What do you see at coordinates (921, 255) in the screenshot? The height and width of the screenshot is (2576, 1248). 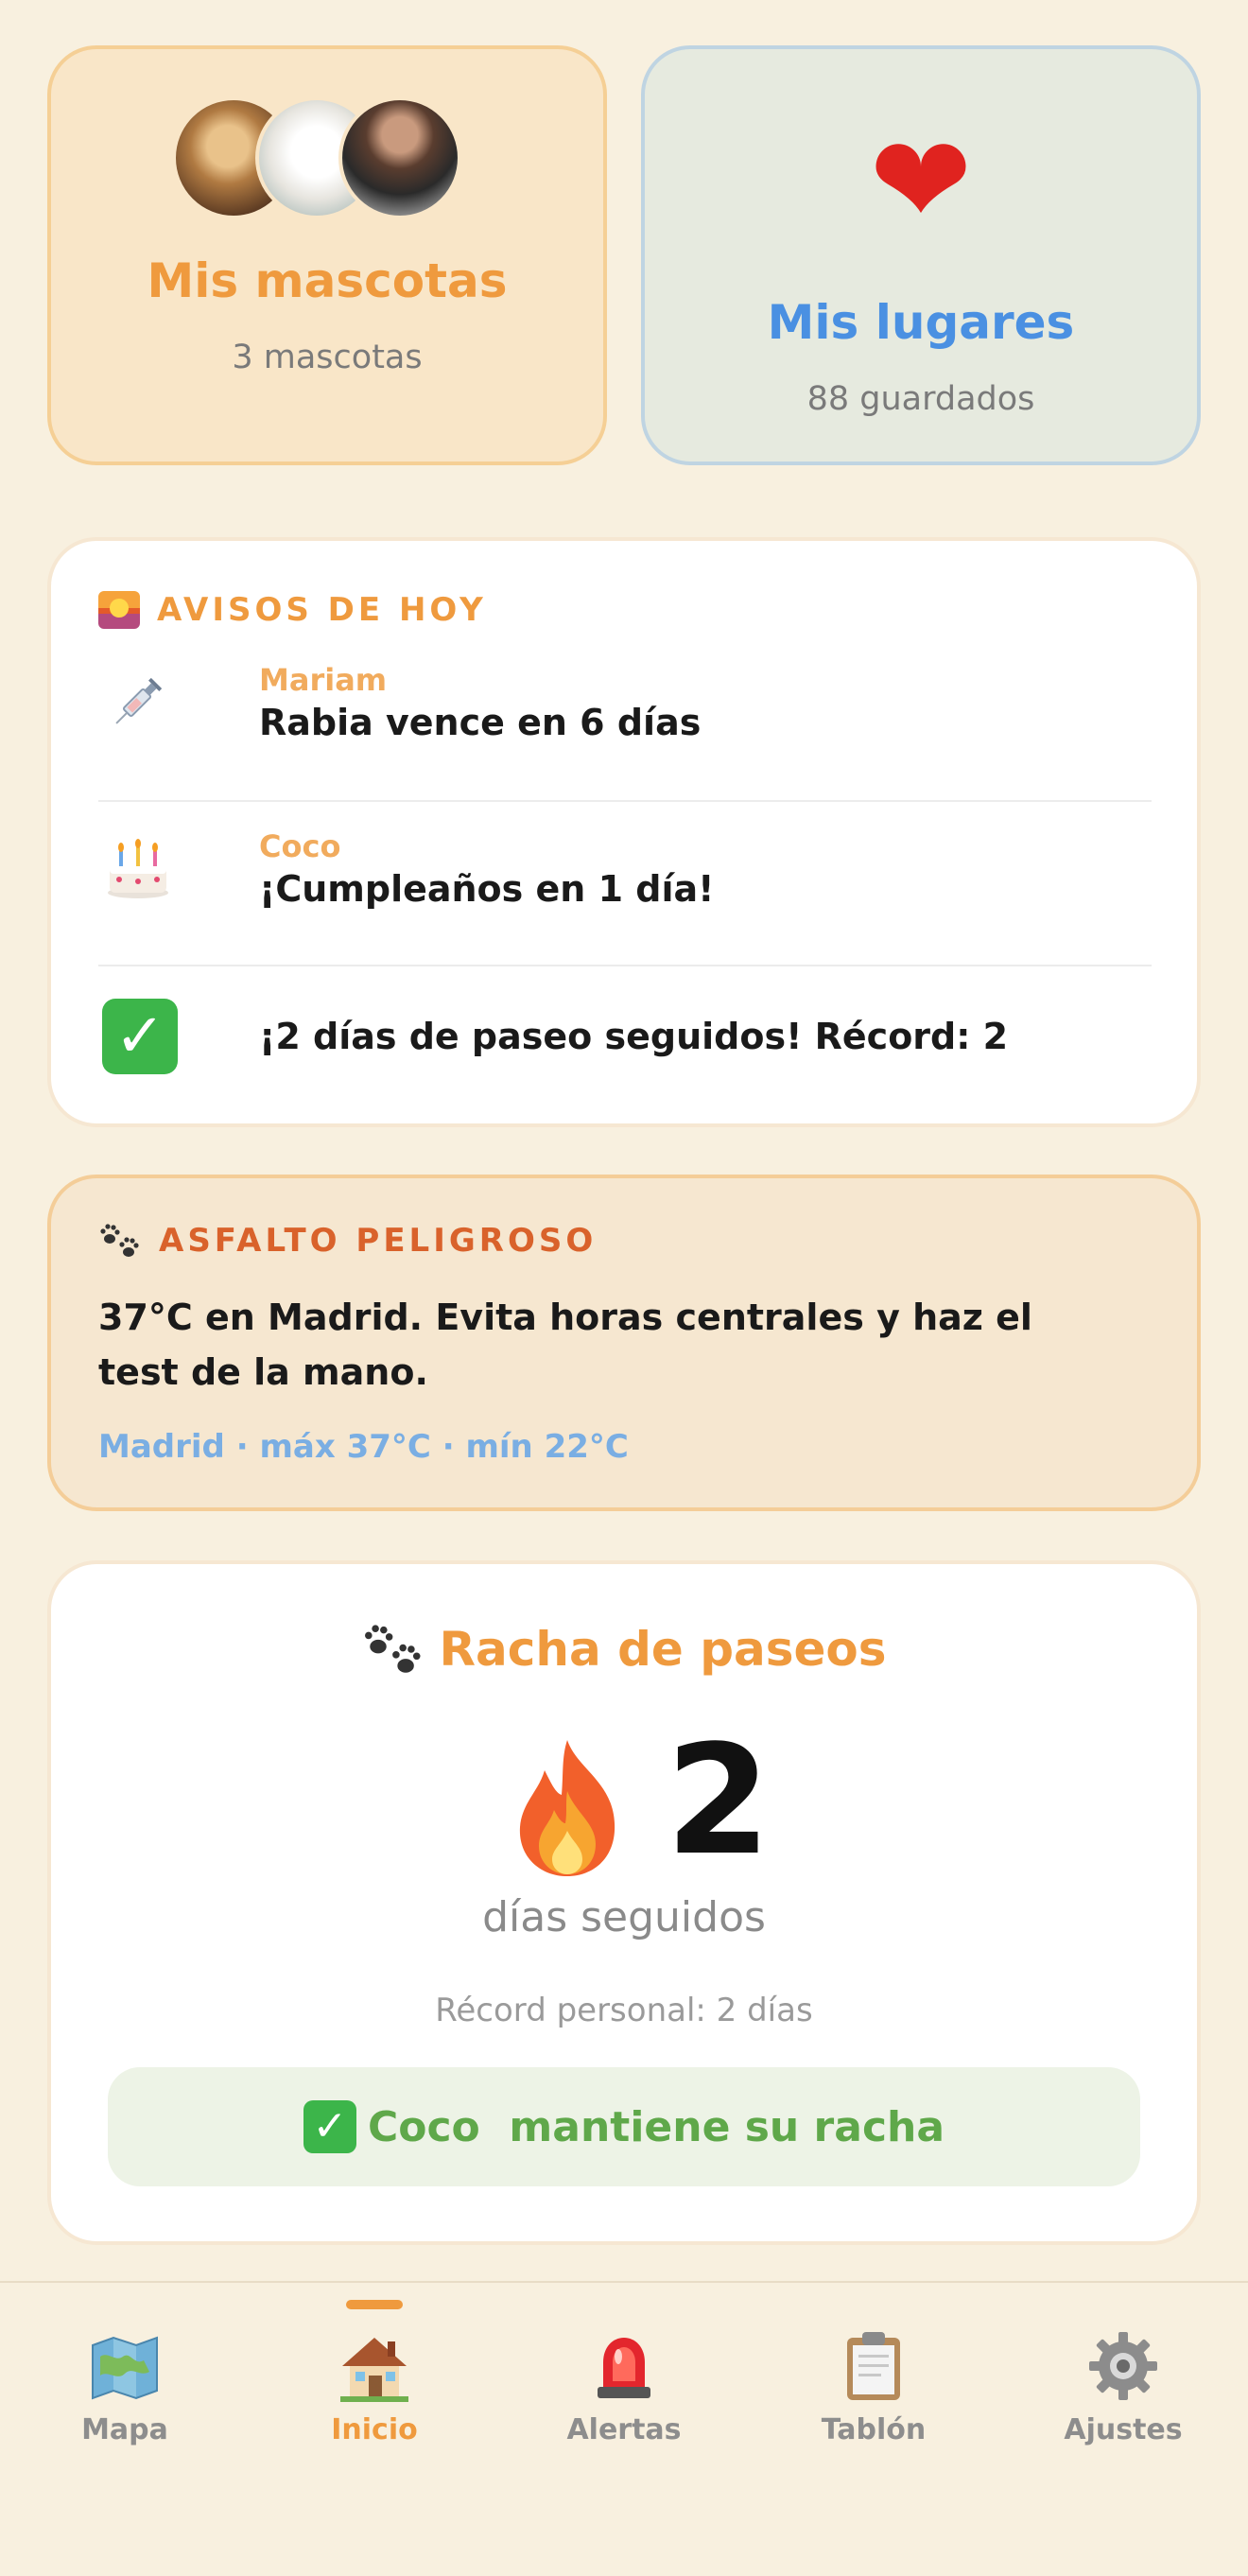 I see `my-places-card: ❤ Mis lugares 88 guardados` at bounding box center [921, 255].